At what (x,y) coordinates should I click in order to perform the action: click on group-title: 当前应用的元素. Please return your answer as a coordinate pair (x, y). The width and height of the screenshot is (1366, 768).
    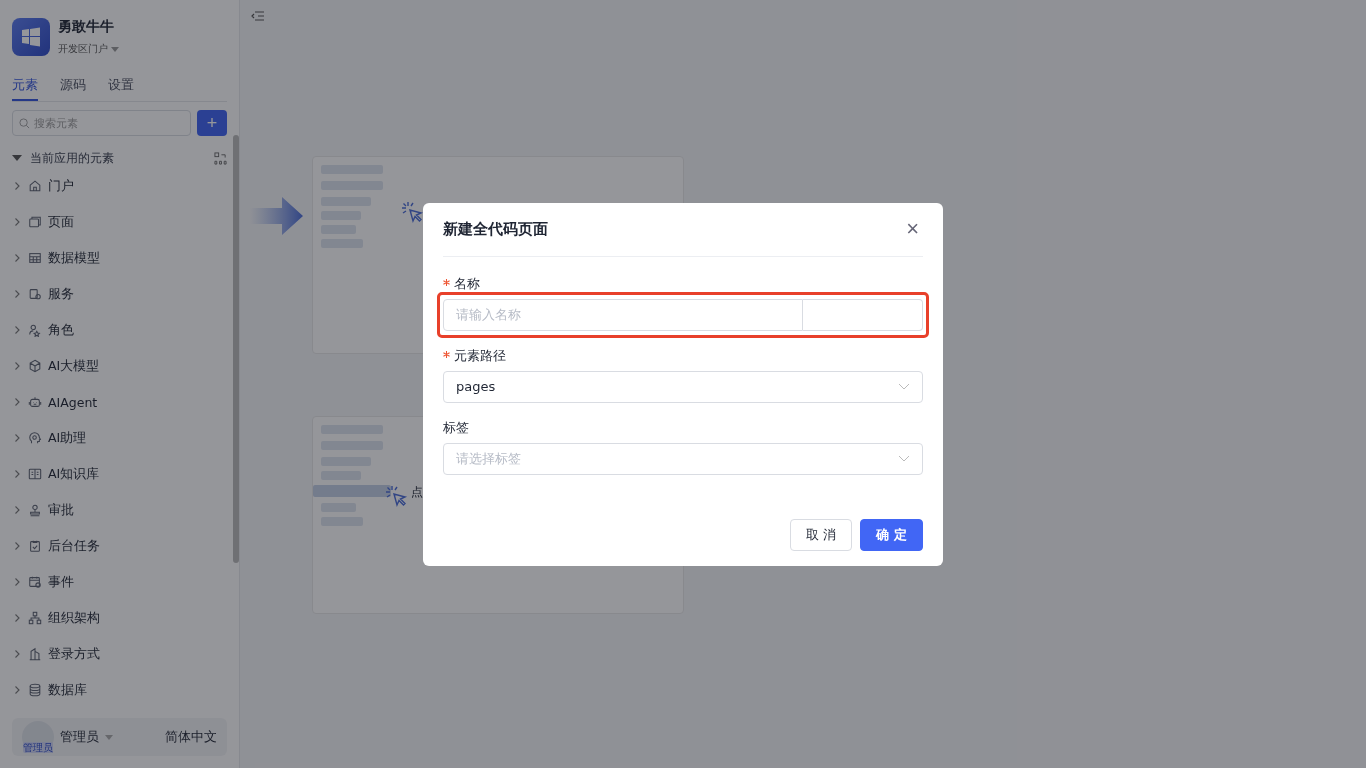
    Looking at the image, I should click on (72, 158).